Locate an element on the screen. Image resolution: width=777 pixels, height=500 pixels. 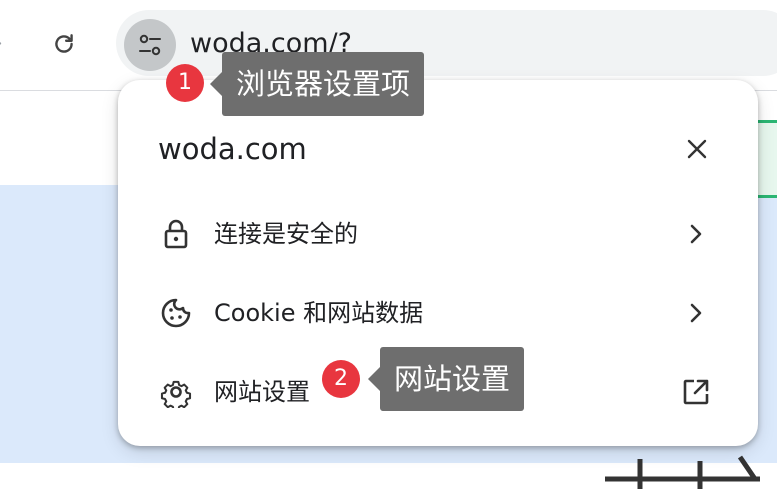
row-label: 网站设置 is located at coordinates (262, 392).